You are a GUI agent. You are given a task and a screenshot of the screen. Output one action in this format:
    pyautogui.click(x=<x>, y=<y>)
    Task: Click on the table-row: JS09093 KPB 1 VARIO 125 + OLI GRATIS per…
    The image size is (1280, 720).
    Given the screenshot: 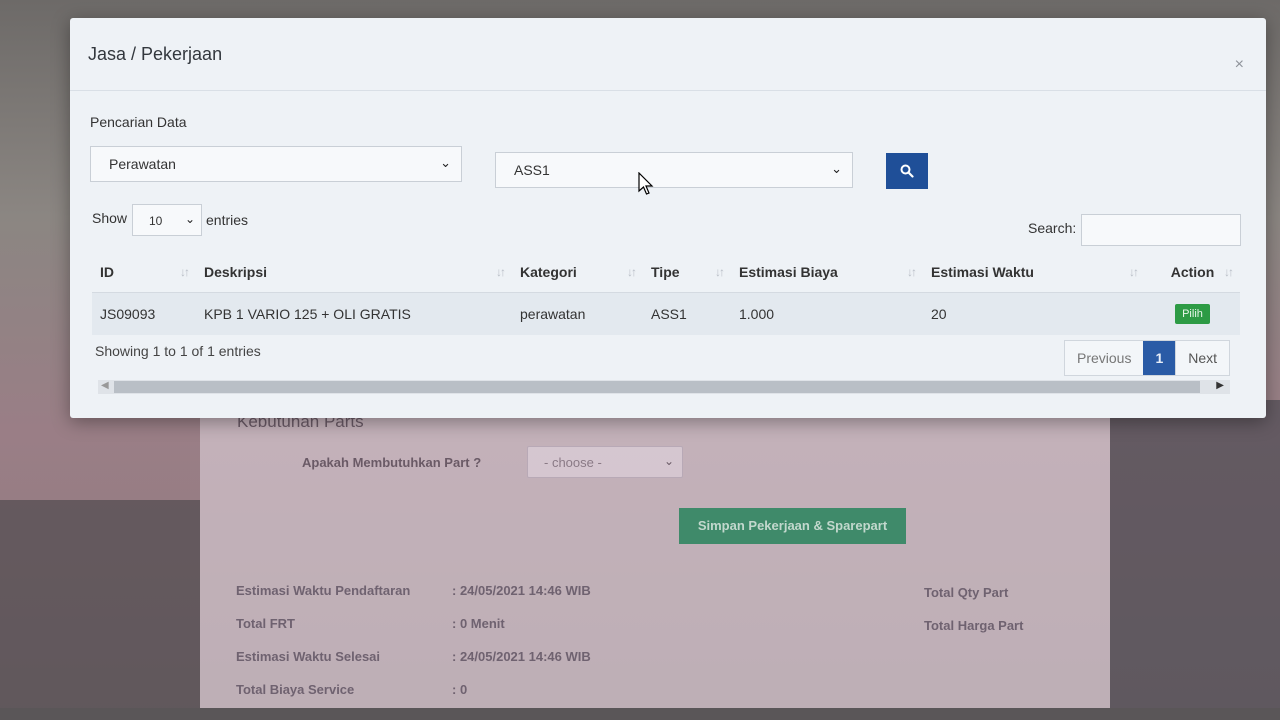 What is the action you would take?
    pyautogui.click(x=666, y=313)
    